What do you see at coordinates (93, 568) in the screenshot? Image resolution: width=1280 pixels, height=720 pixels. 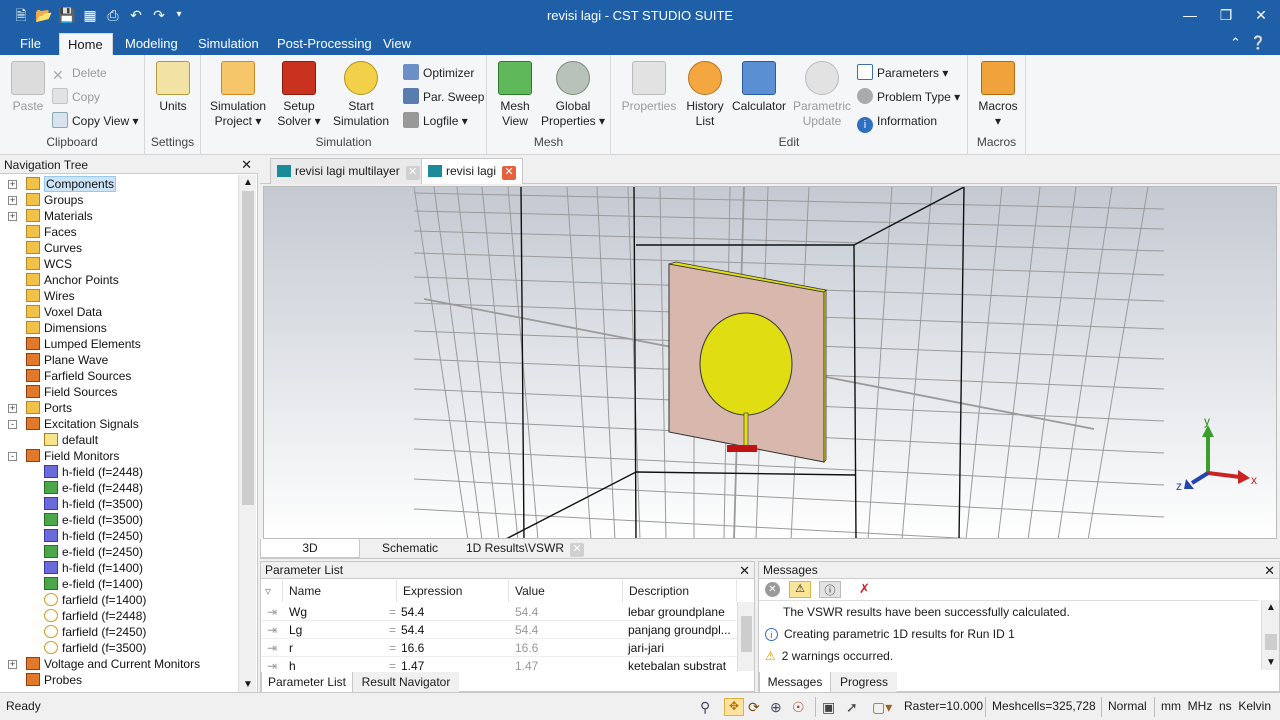 I see `tree-item: h-field (f=1400)` at bounding box center [93, 568].